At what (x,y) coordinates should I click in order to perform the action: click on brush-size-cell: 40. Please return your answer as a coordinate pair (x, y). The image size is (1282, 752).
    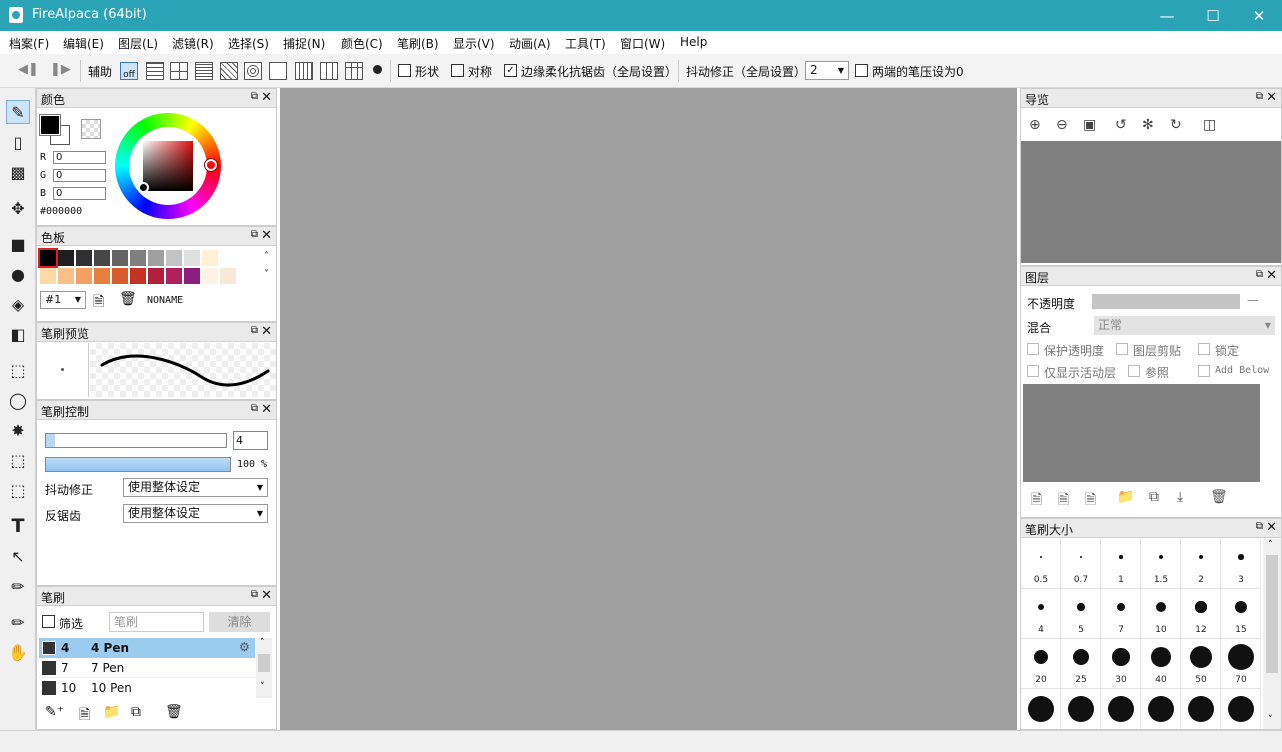
    Looking at the image, I should click on (1161, 664).